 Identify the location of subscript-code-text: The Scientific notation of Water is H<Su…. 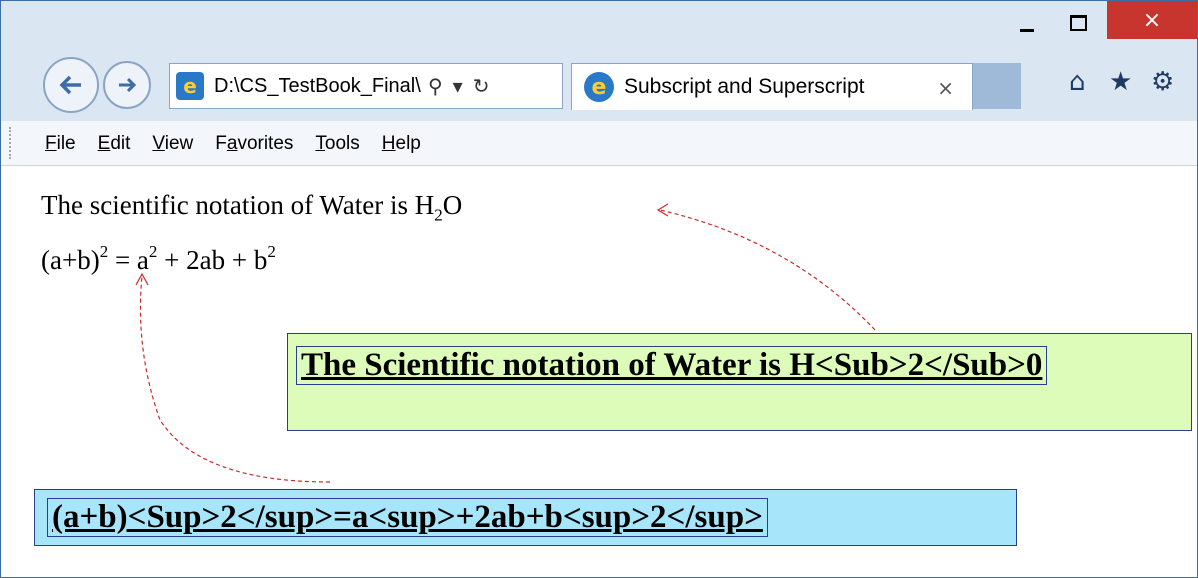
(672, 365).